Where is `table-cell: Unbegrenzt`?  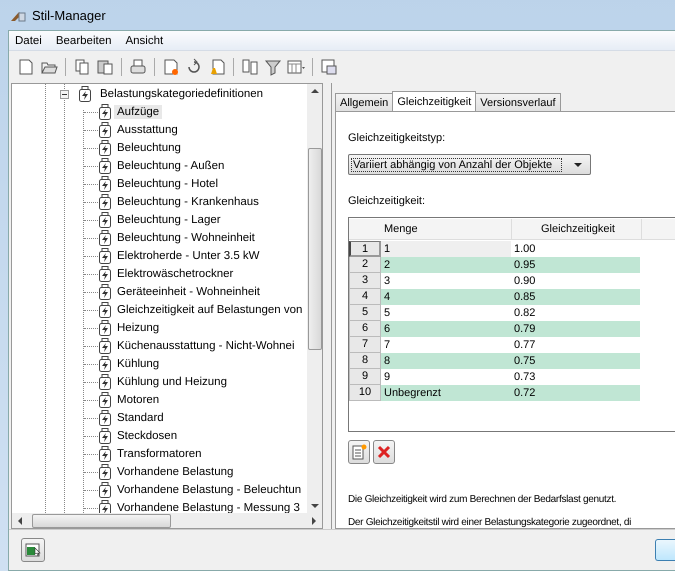 table-cell: Unbegrenzt is located at coordinates (446, 393).